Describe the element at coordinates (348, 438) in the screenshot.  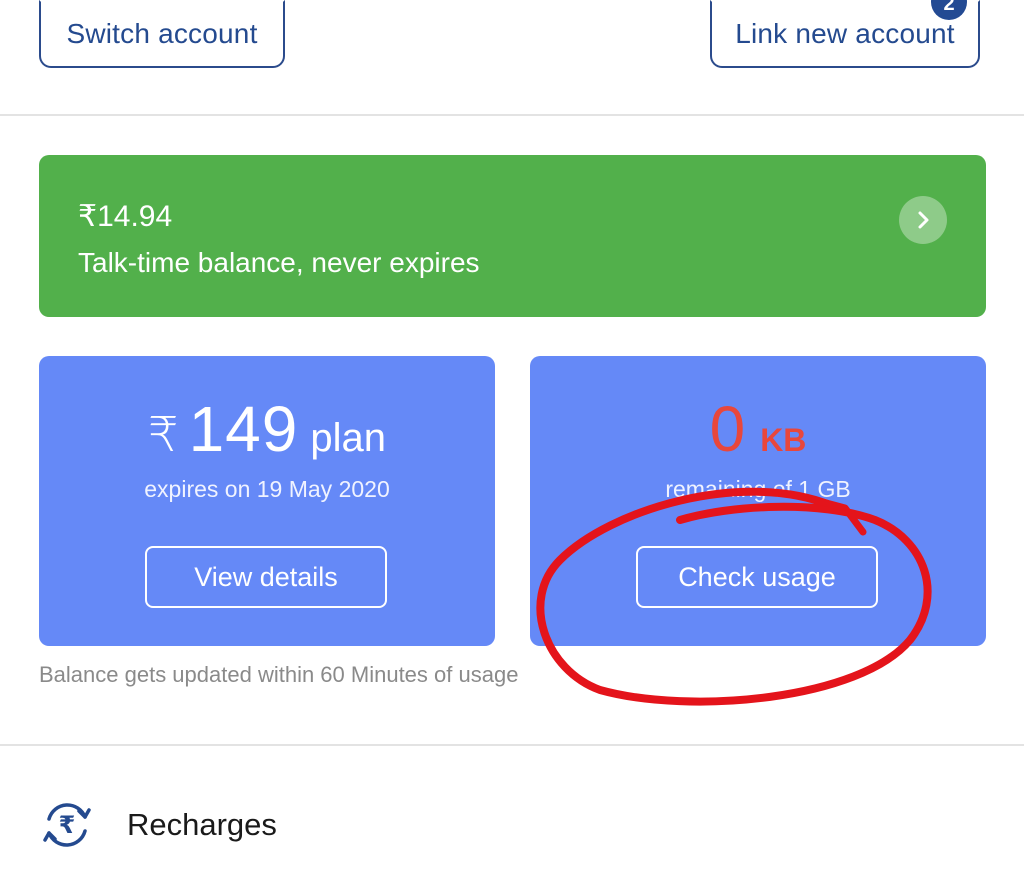
I see `plan-unit: plan` at that location.